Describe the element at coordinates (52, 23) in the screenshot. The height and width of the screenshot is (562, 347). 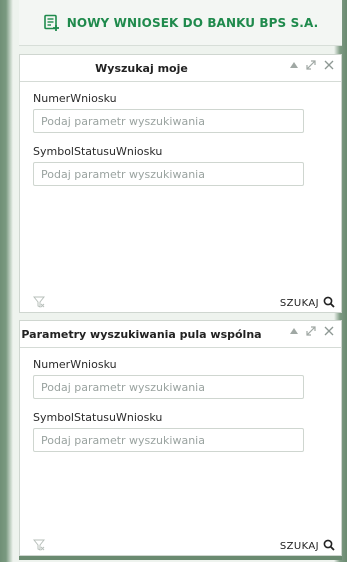
I see `document-plus-icon` at that location.